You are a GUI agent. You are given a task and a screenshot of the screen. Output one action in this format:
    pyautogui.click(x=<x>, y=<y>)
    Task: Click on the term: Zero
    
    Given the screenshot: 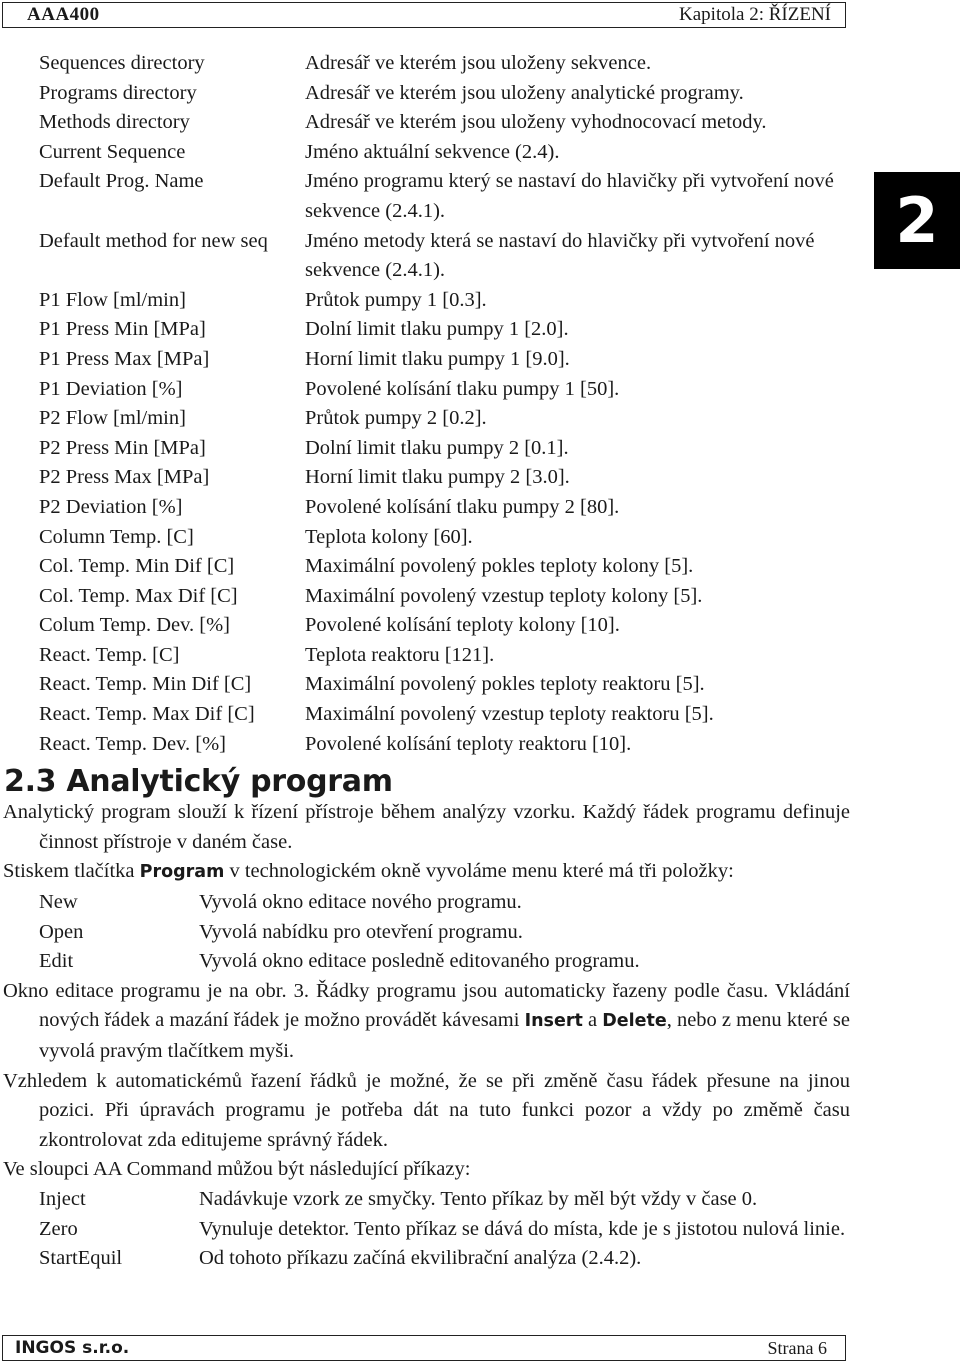 What is the action you would take?
    pyautogui.click(x=58, y=1228)
    